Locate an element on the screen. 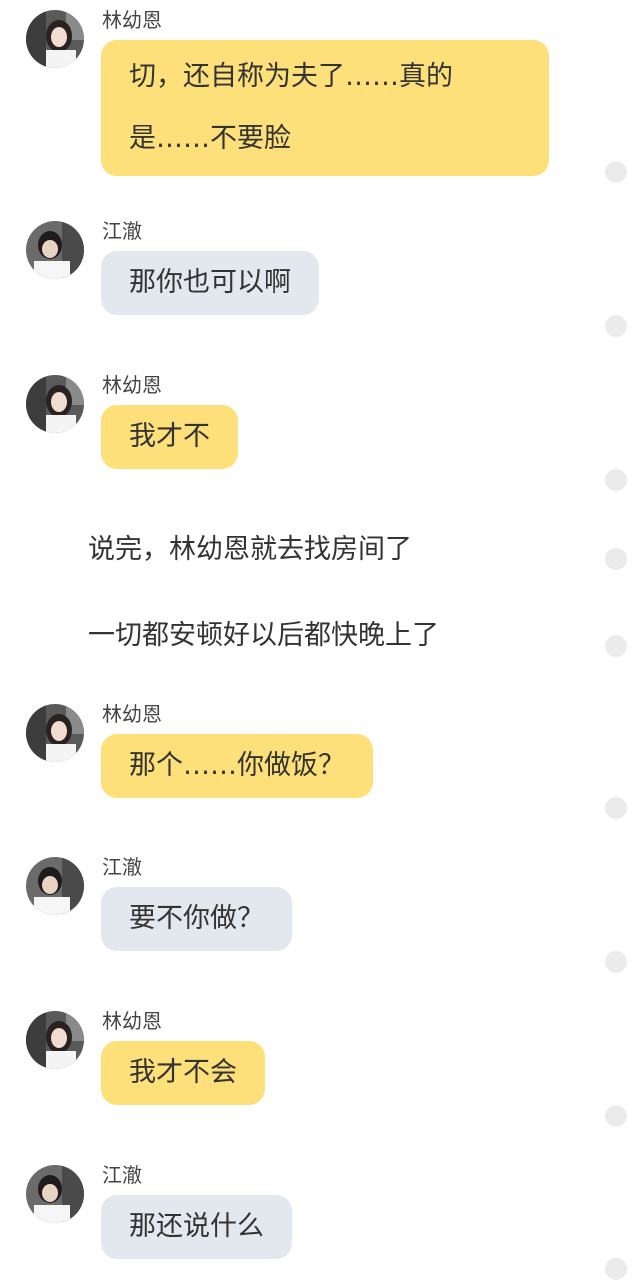 The height and width of the screenshot is (1280, 640). message-text: 那个……你做饭？ is located at coordinates (237, 765).